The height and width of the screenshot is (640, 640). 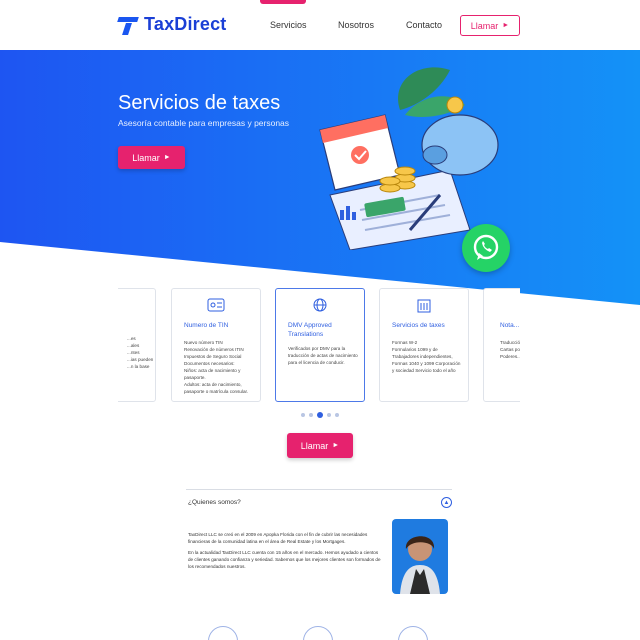 What do you see at coordinates (424, 306) in the screenshot?
I see `tax-building-icon` at bounding box center [424, 306].